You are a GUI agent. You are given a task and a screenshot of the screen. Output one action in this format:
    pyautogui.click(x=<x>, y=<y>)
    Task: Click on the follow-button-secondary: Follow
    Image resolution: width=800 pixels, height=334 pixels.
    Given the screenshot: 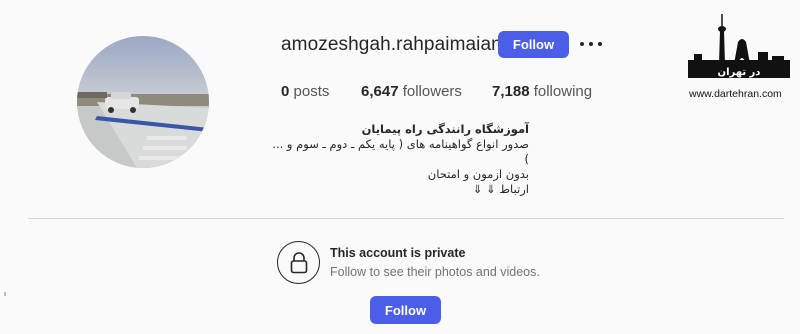 What is the action you would take?
    pyautogui.click(x=405, y=310)
    